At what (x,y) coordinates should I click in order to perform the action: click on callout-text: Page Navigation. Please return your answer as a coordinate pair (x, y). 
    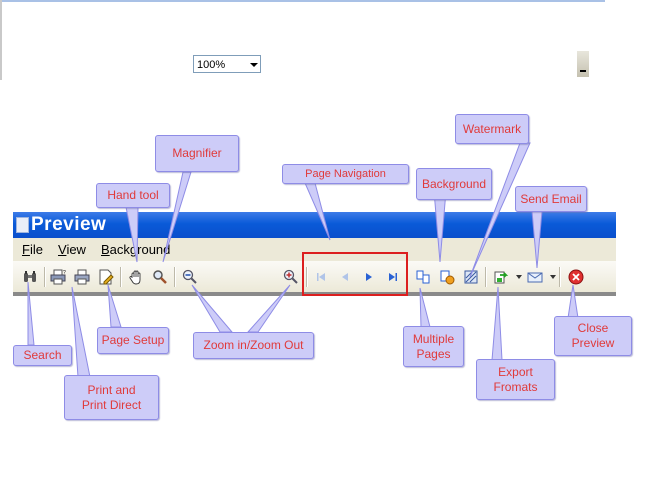
    Looking at the image, I should click on (345, 173).